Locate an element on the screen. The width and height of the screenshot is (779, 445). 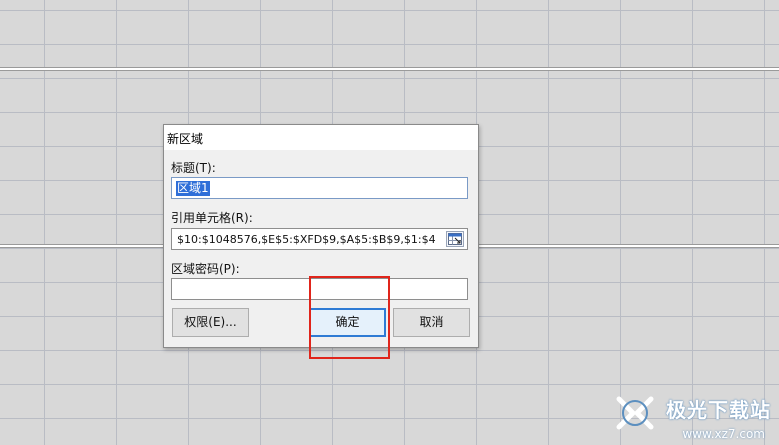
watermark-logo-icon is located at coordinates (635, 413).